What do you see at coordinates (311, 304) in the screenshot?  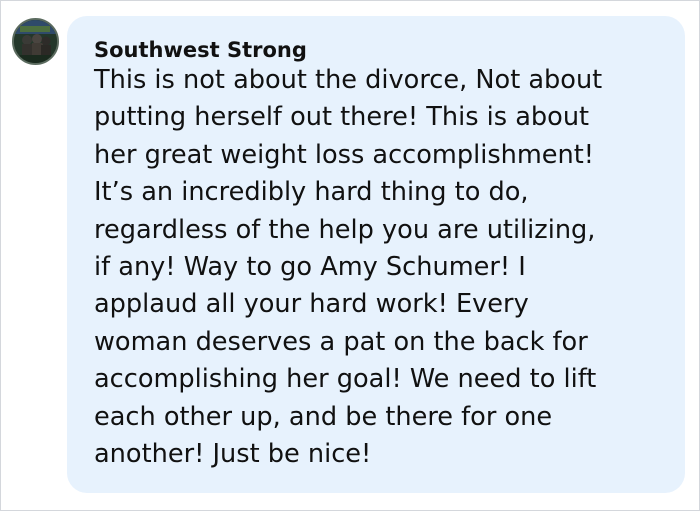 I see `comment-text-line: applaud all your hard work! Every` at bounding box center [311, 304].